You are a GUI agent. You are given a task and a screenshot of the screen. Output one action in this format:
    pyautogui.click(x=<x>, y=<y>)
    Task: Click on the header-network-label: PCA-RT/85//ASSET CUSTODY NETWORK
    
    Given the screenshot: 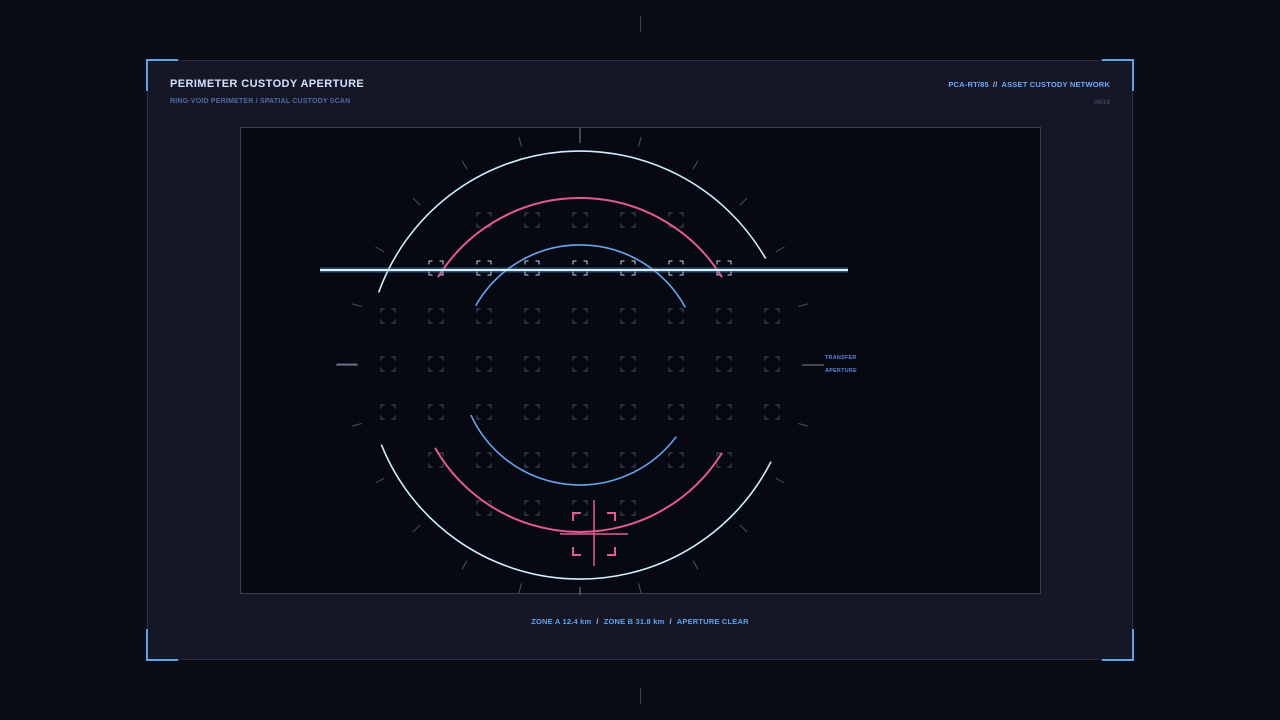 What is the action you would take?
    pyautogui.click(x=1029, y=84)
    